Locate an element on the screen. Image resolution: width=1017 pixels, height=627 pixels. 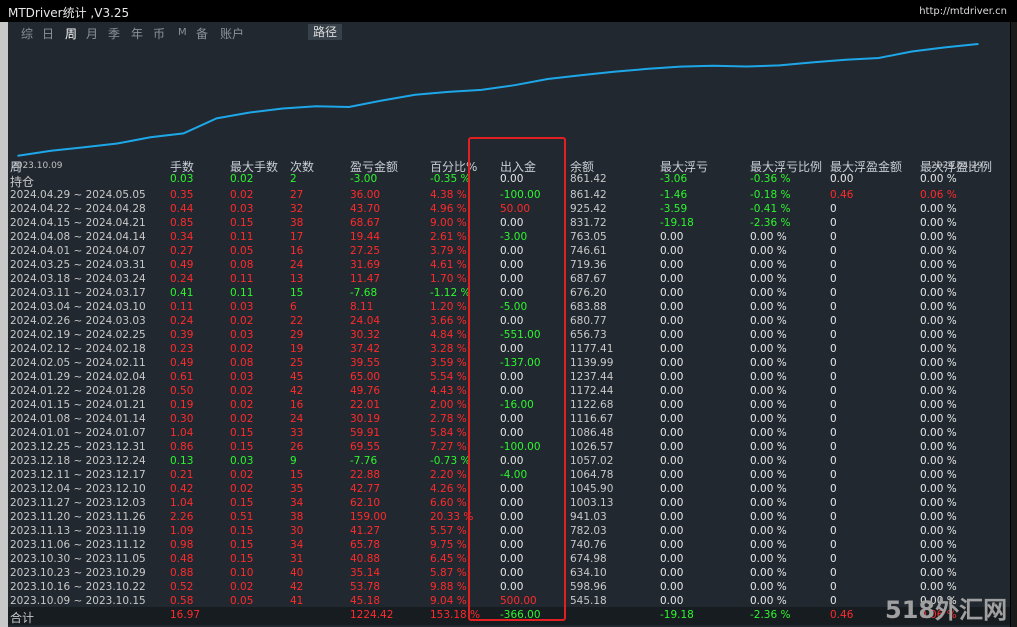
table-cell: 7.27 % is located at coordinates (448, 447).